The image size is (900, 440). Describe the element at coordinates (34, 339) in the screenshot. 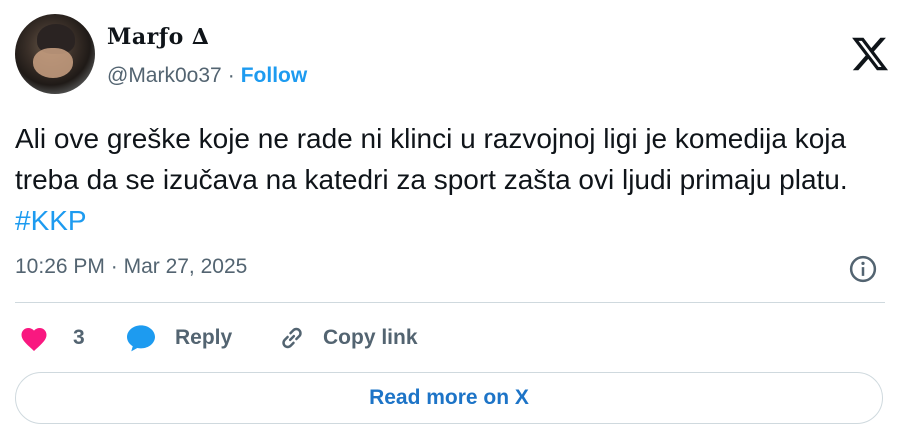

I see `heart-icon` at that location.